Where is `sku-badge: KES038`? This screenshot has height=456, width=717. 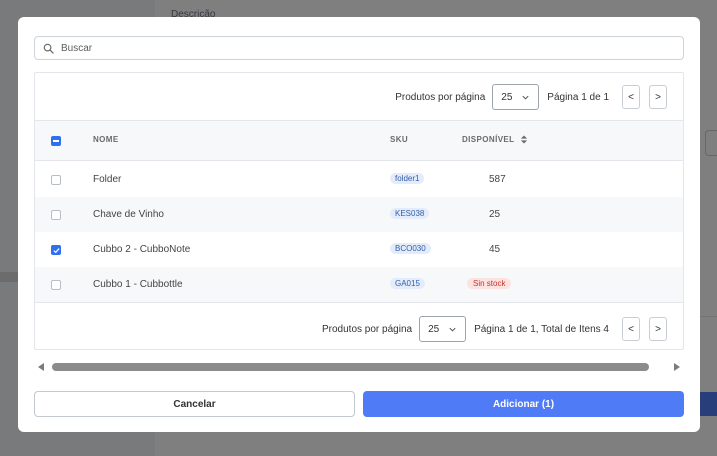
sku-badge: KES038 is located at coordinates (410, 213).